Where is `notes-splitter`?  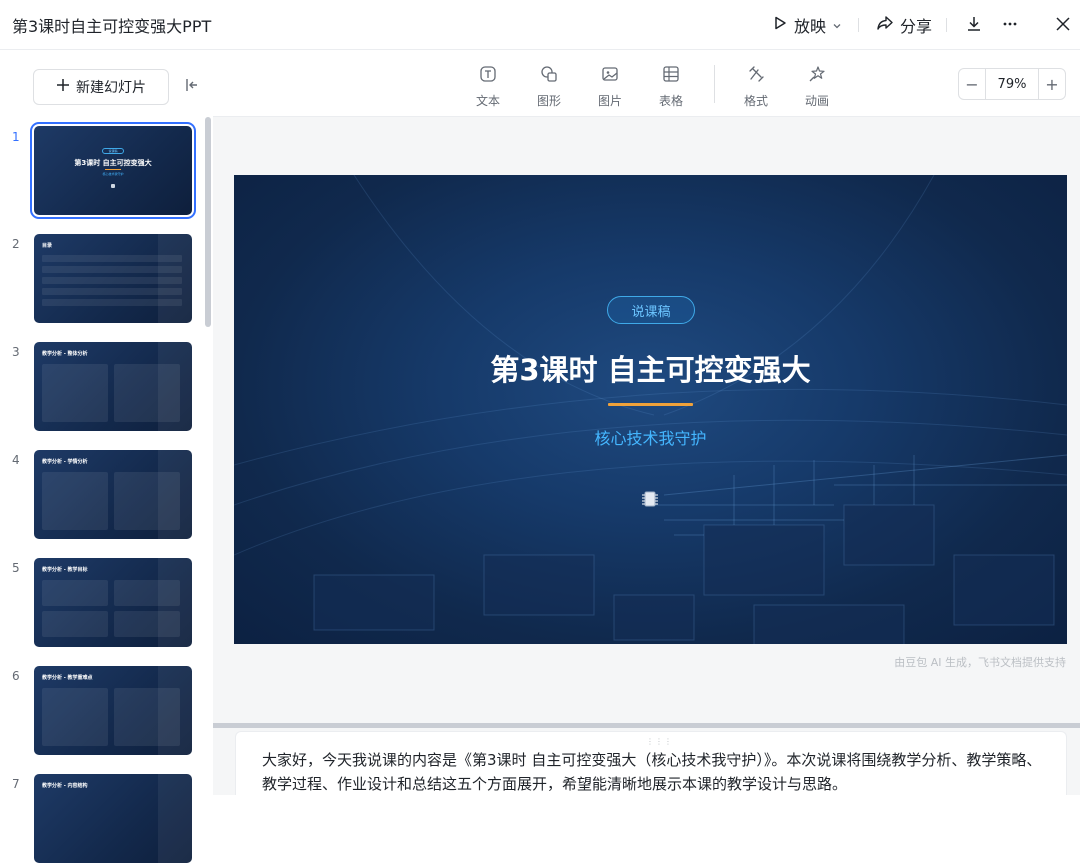 notes-splitter is located at coordinates (646, 725).